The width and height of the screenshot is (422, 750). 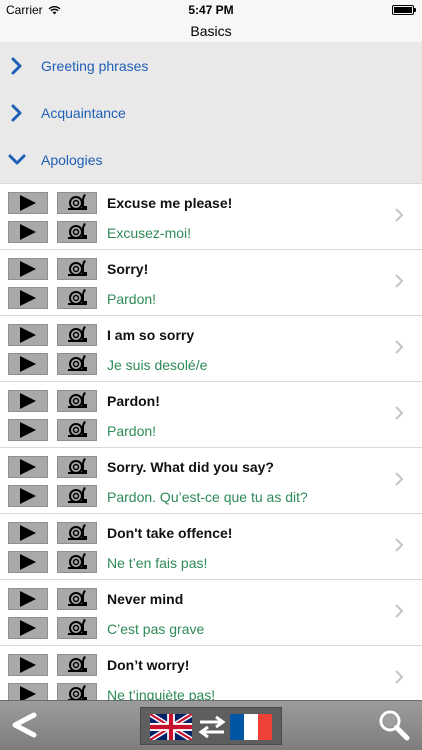 What do you see at coordinates (145, 599) in the screenshot?
I see `phrase-english: Never mind` at bounding box center [145, 599].